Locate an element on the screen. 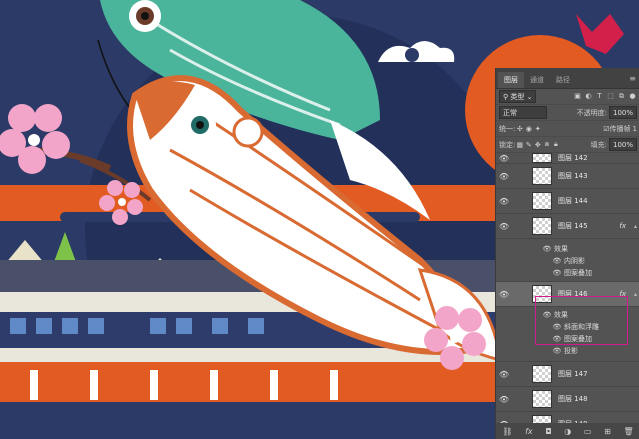 Image resolution: width=639 pixels, height=439 pixels. effect-name: 效果 is located at coordinates (561, 249).